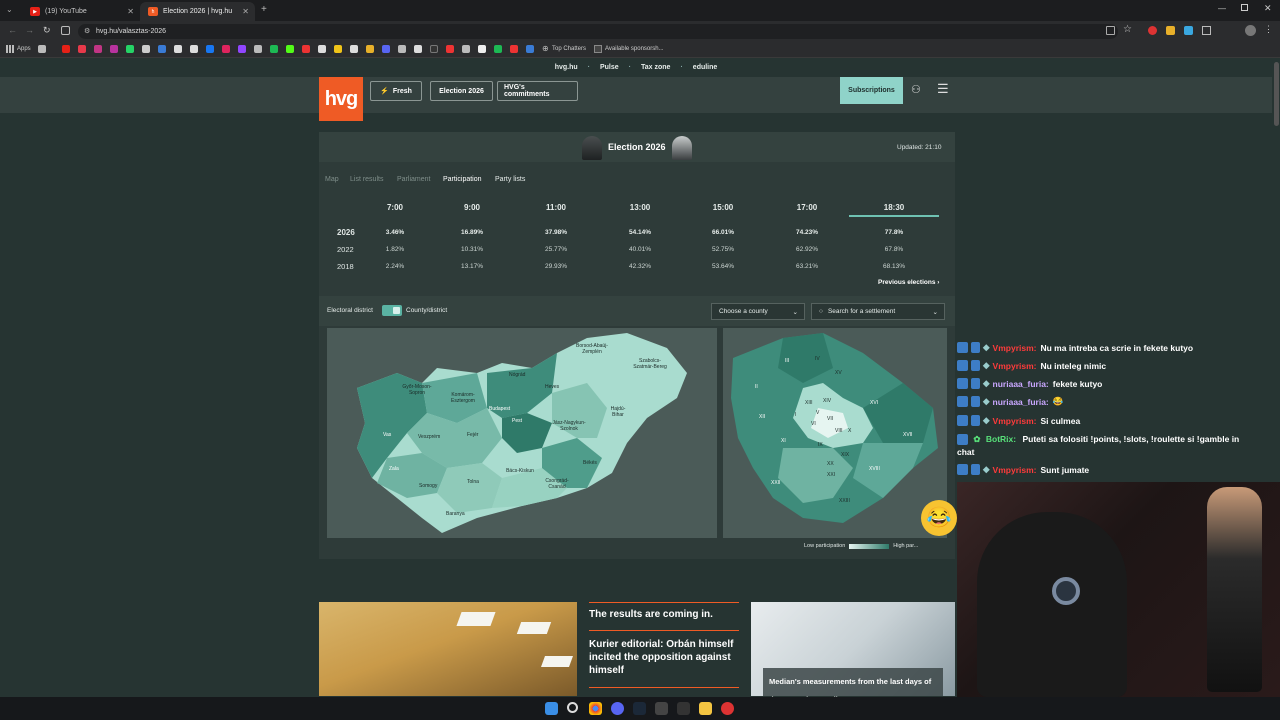 The image size is (1280, 720). I want to click on steam-icon, so click(639, 708).